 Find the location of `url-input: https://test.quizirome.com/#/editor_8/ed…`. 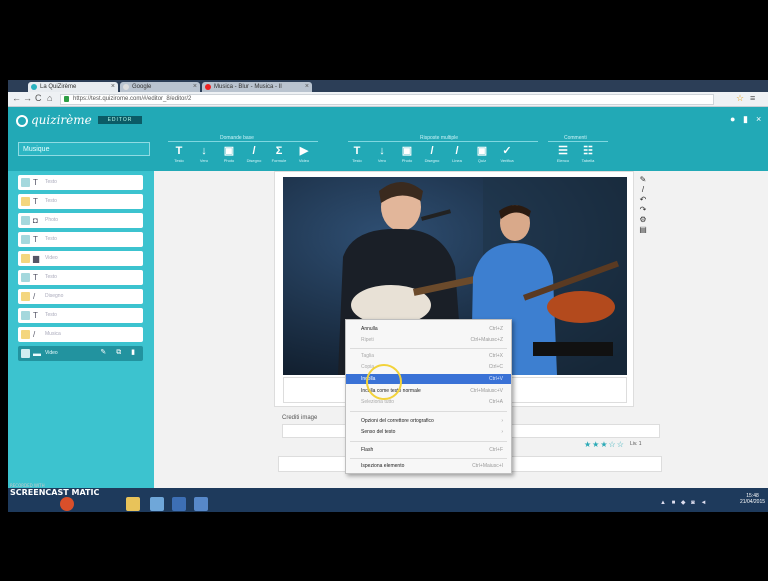

url-input: https://test.quizirome.com/#/editor_8/ed… is located at coordinates (387, 99).